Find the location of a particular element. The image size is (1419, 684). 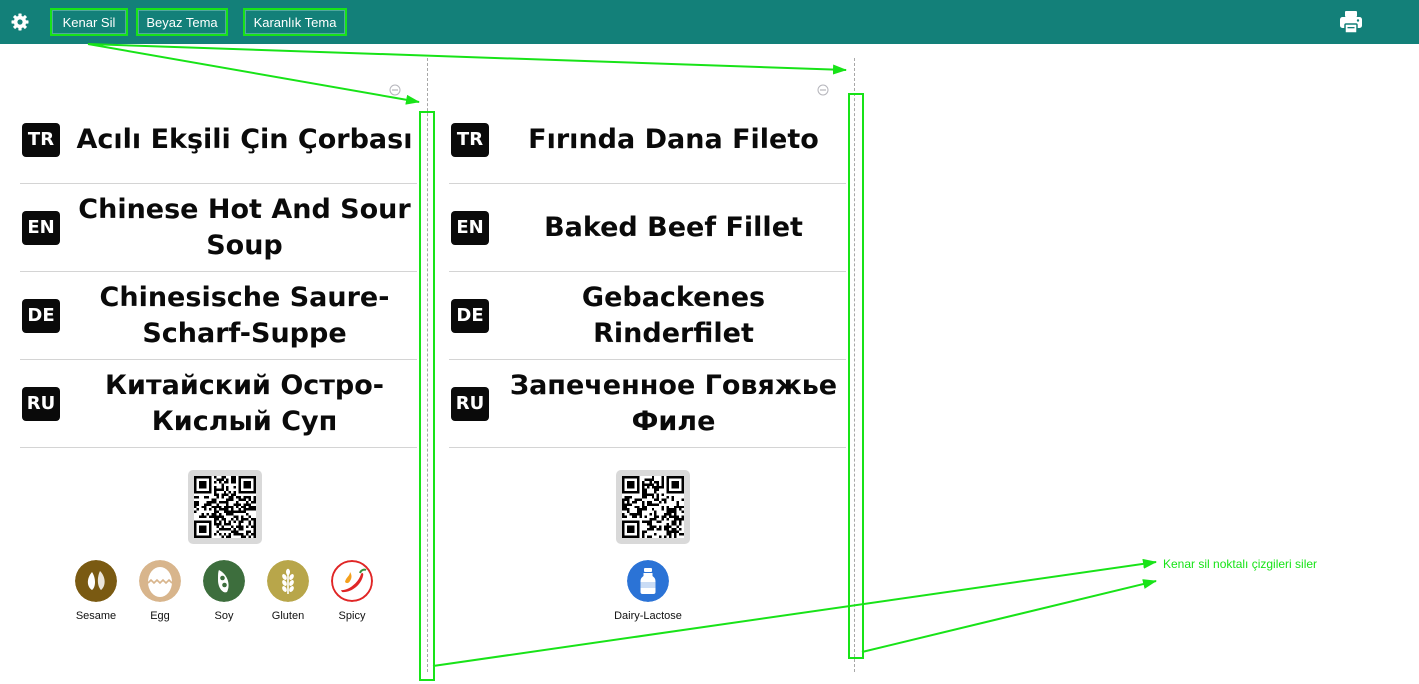

remove-border-button: Kenar Sil is located at coordinates (89, 22).